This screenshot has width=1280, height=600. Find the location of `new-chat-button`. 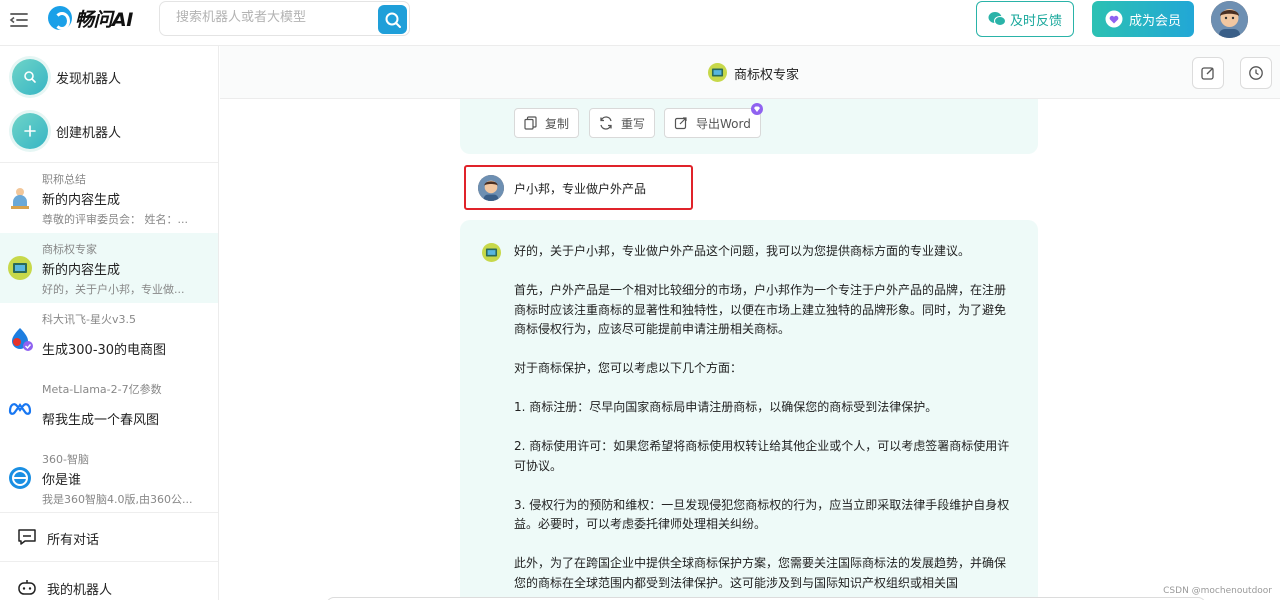

new-chat-button is located at coordinates (1208, 73).